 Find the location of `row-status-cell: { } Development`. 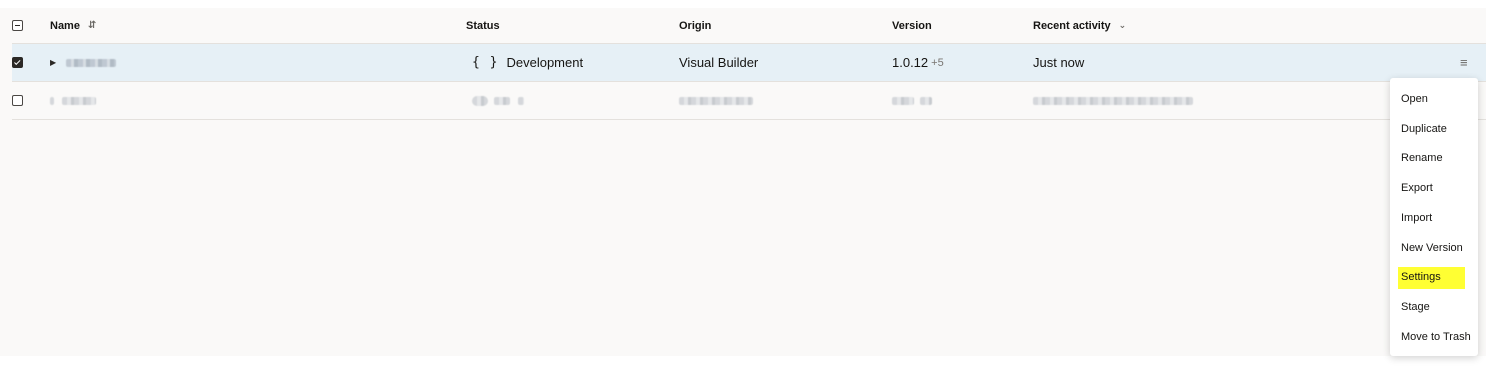

row-status-cell: { } Development is located at coordinates (527, 62).